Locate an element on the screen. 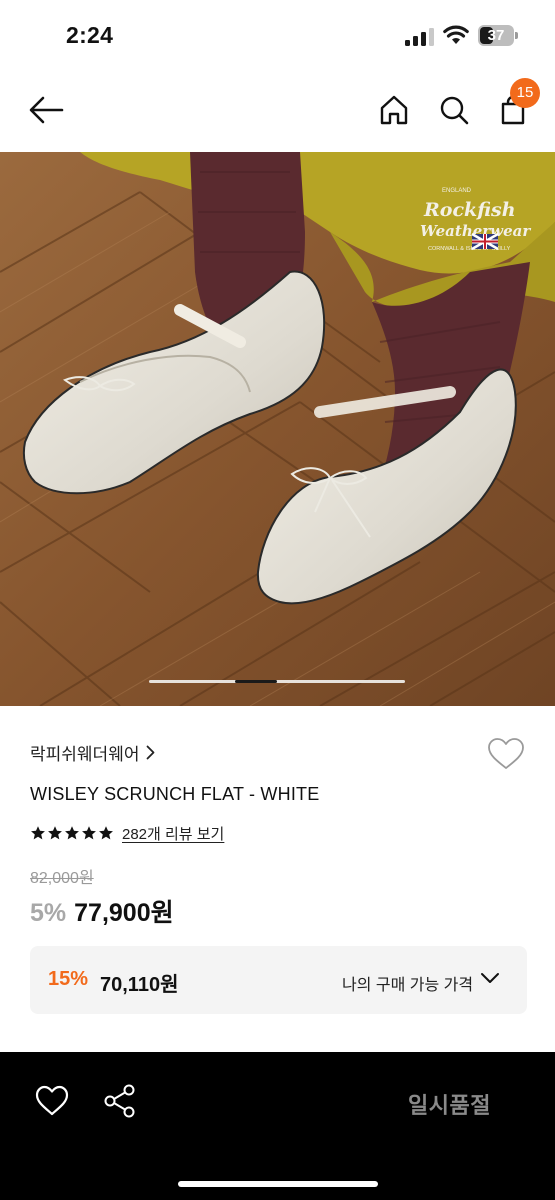 This screenshot has height=1200, width=555. discount-rate: 5% is located at coordinates (48, 913).